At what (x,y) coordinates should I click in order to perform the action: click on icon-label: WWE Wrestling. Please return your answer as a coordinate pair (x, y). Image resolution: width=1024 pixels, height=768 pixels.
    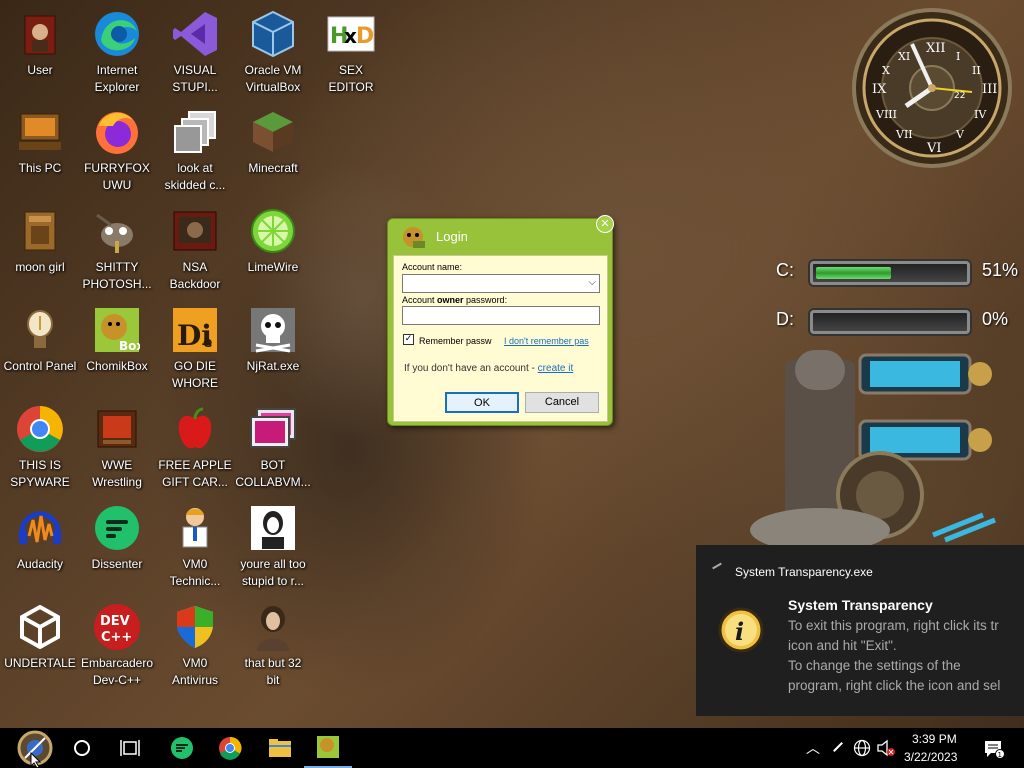
    Looking at the image, I should click on (117, 473).